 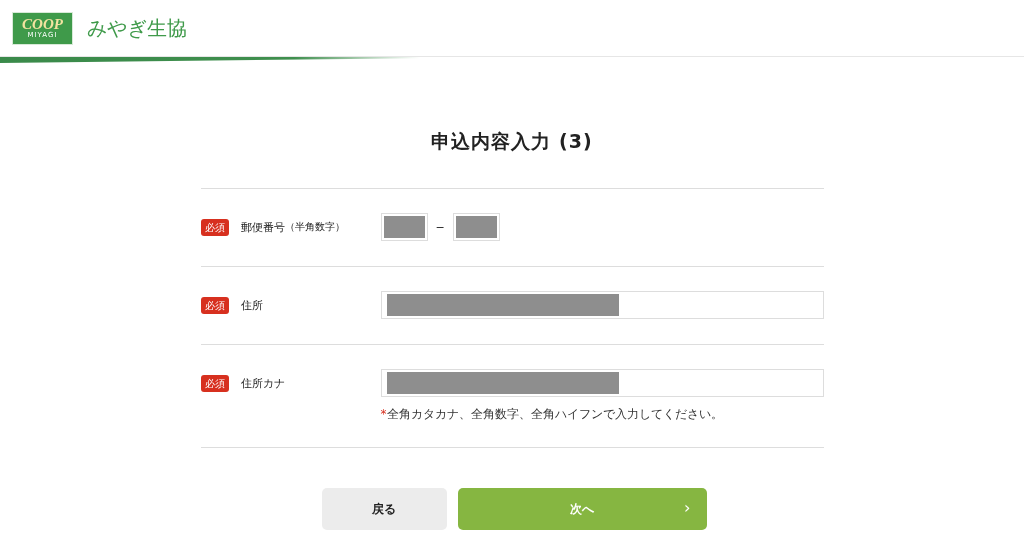 I want to click on back-button: 戻る, so click(x=384, y=509).